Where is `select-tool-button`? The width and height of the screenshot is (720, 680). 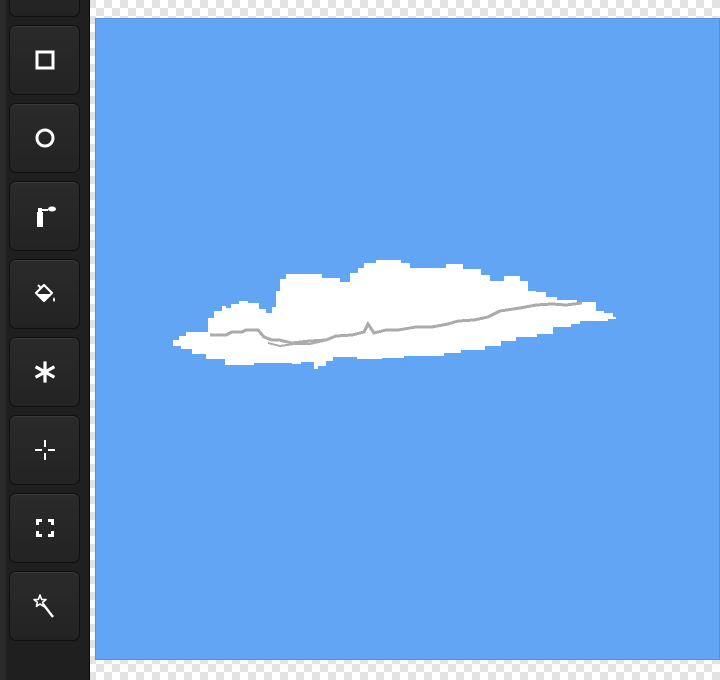 select-tool-button is located at coordinates (44, 528).